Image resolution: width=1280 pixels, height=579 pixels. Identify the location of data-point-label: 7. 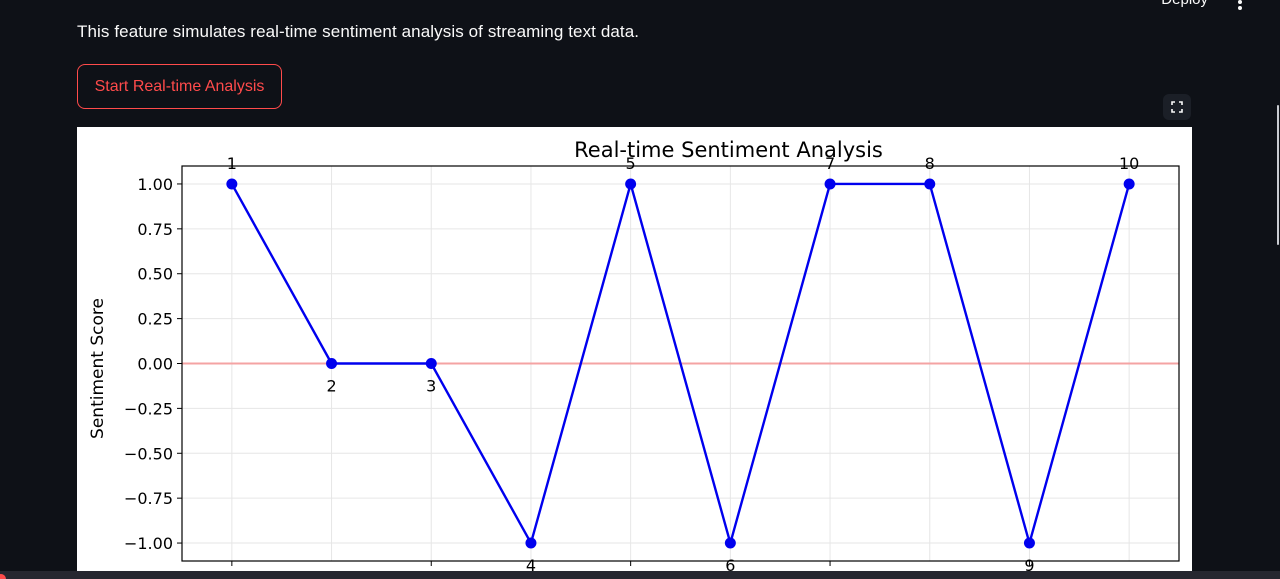
(830, 163).